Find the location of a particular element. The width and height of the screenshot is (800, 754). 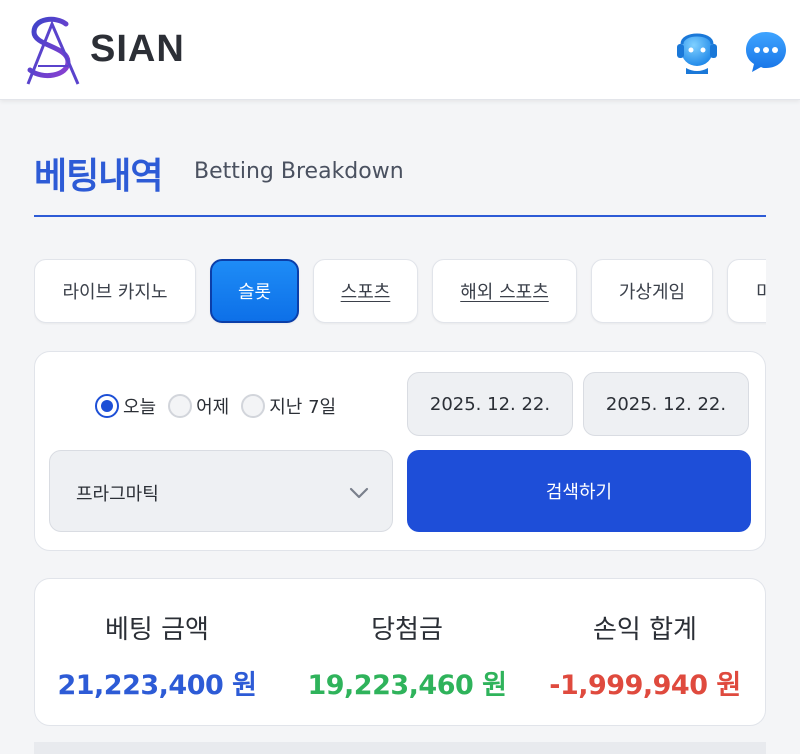

brand-name: SIAN is located at coordinates (137, 49).